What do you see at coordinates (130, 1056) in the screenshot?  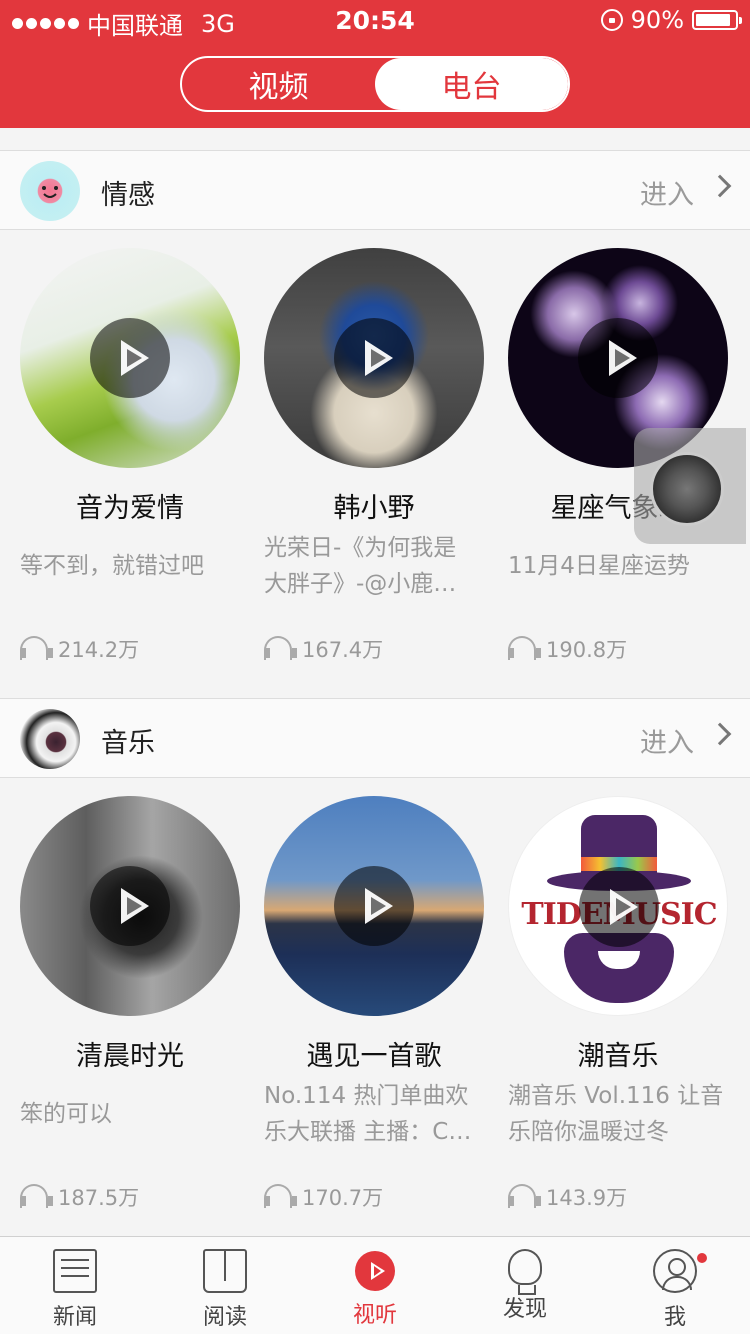 I see `radio-title: 清晨时光` at bounding box center [130, 1056].